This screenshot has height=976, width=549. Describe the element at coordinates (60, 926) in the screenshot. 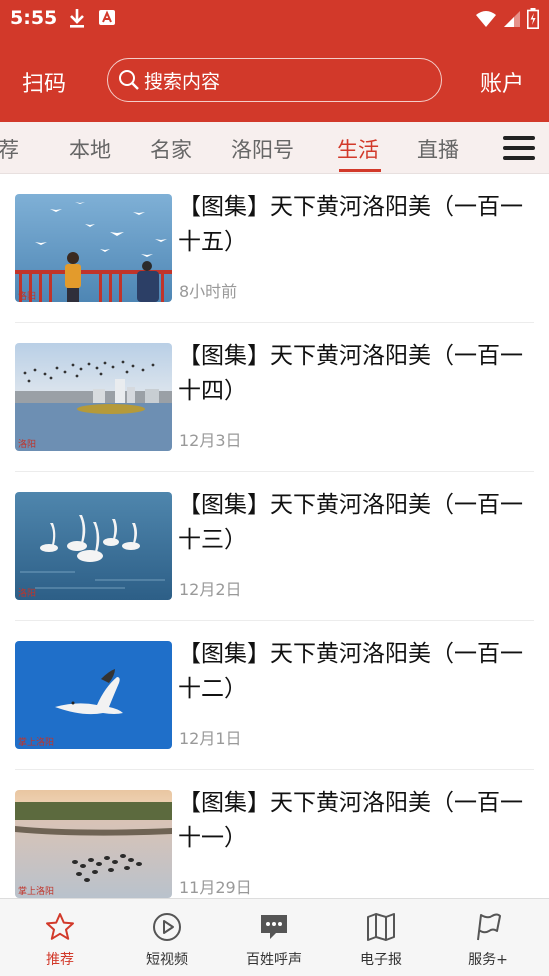

I see `star-icon` at that location.